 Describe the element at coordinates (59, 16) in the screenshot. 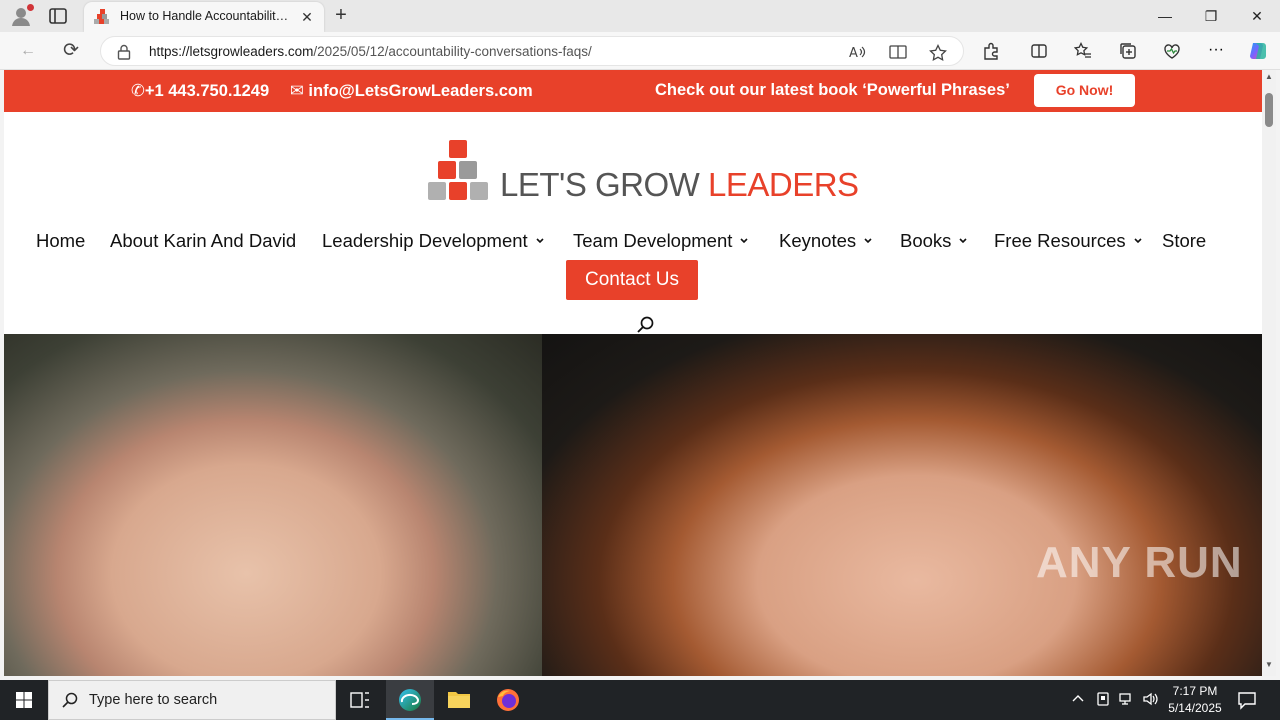

I see `tab-actions-icon` at that location.